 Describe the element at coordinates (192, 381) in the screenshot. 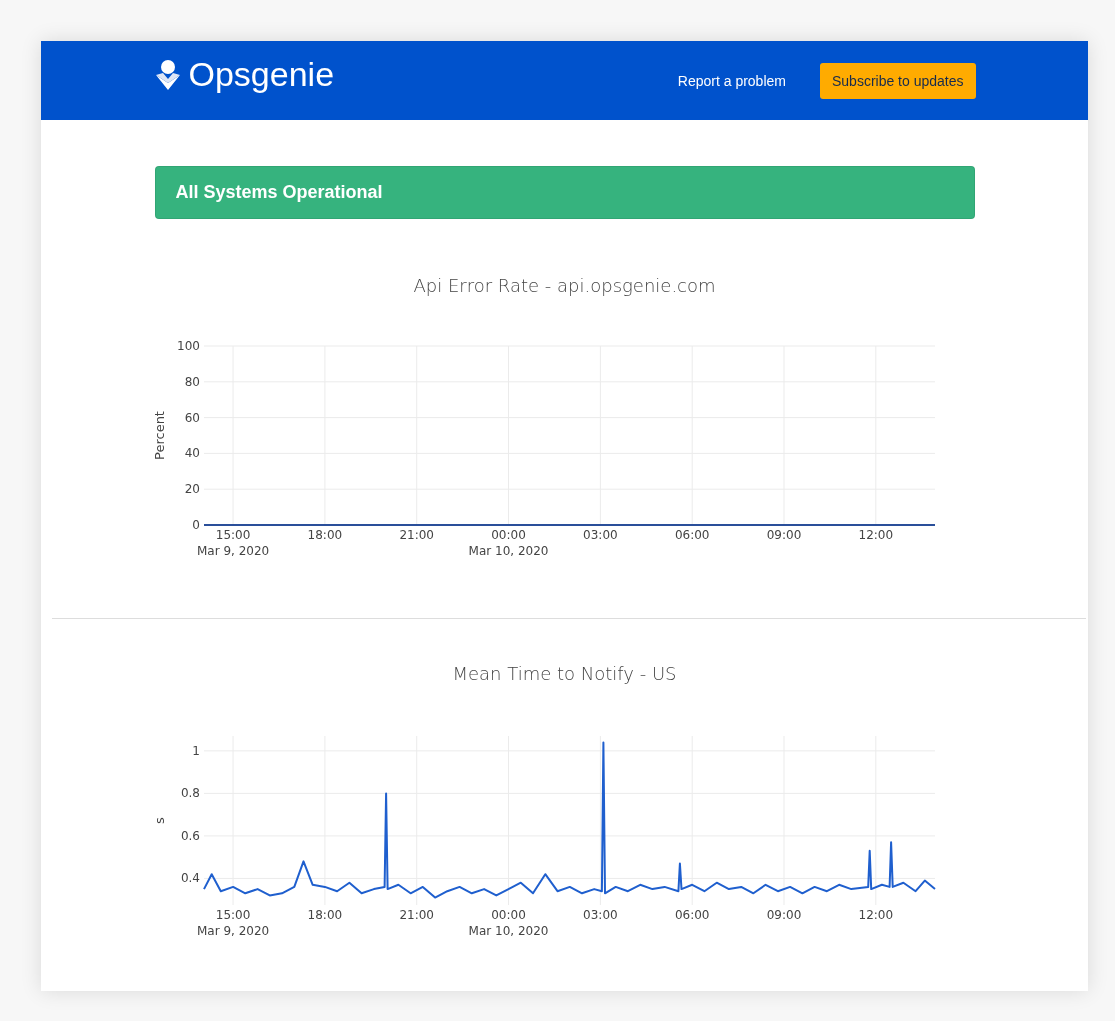

I see `axis-tick-label: 80` at that location.